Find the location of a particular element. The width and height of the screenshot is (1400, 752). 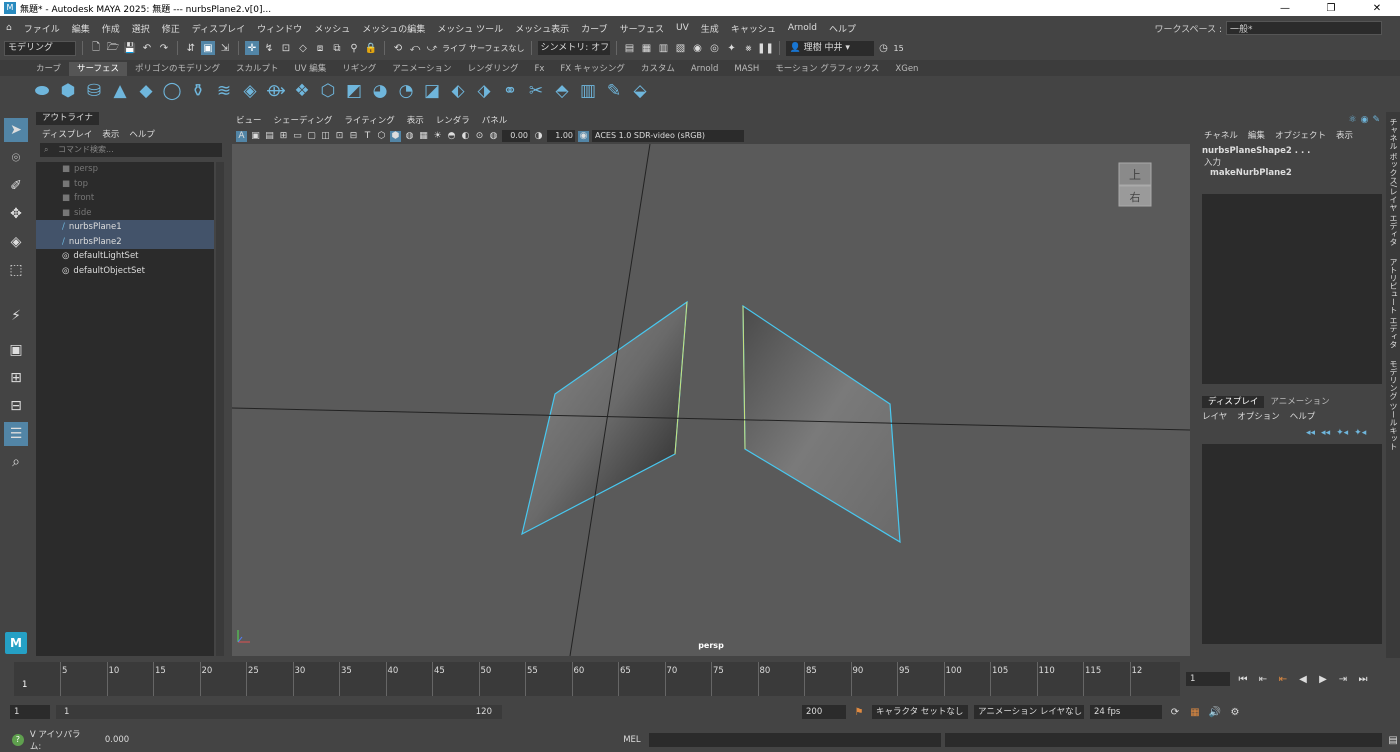

nurbs-plane-icon: ◆ is located at coordinates (146, 91).